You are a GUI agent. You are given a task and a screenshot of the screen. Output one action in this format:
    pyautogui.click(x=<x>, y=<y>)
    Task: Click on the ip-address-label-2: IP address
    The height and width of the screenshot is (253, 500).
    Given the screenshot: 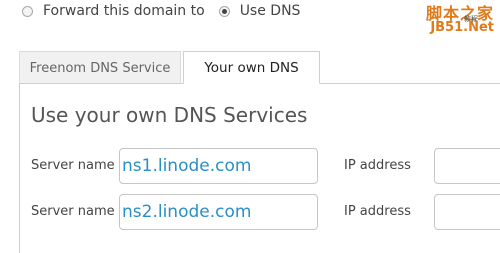 What is the action you would take?
    pyautogui.click(x=377, y=211)
    